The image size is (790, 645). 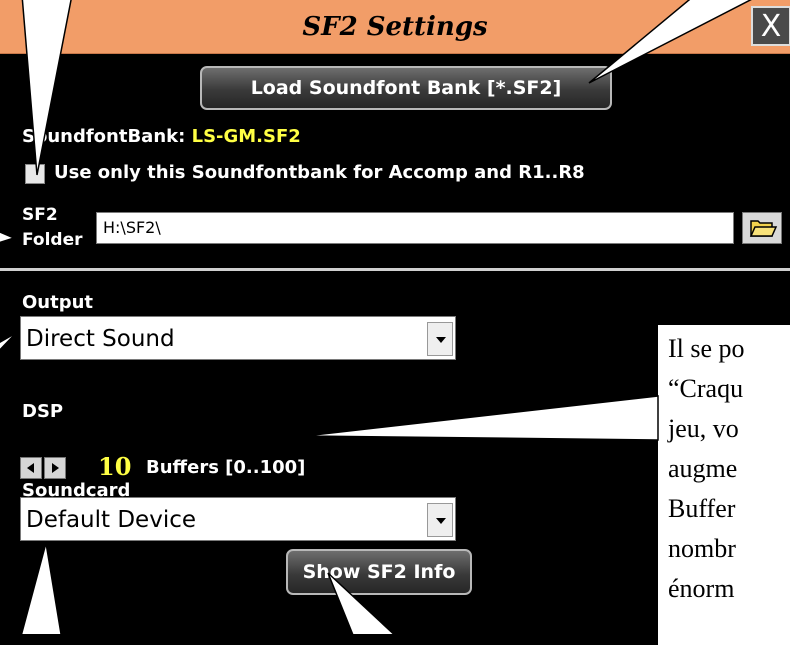 What do you see at coordinates (406, 88) in the screenshot?
I see `load-soundfont-button: Load Soundfont Bank [*.SF2]` at bounding box center [406, 88].